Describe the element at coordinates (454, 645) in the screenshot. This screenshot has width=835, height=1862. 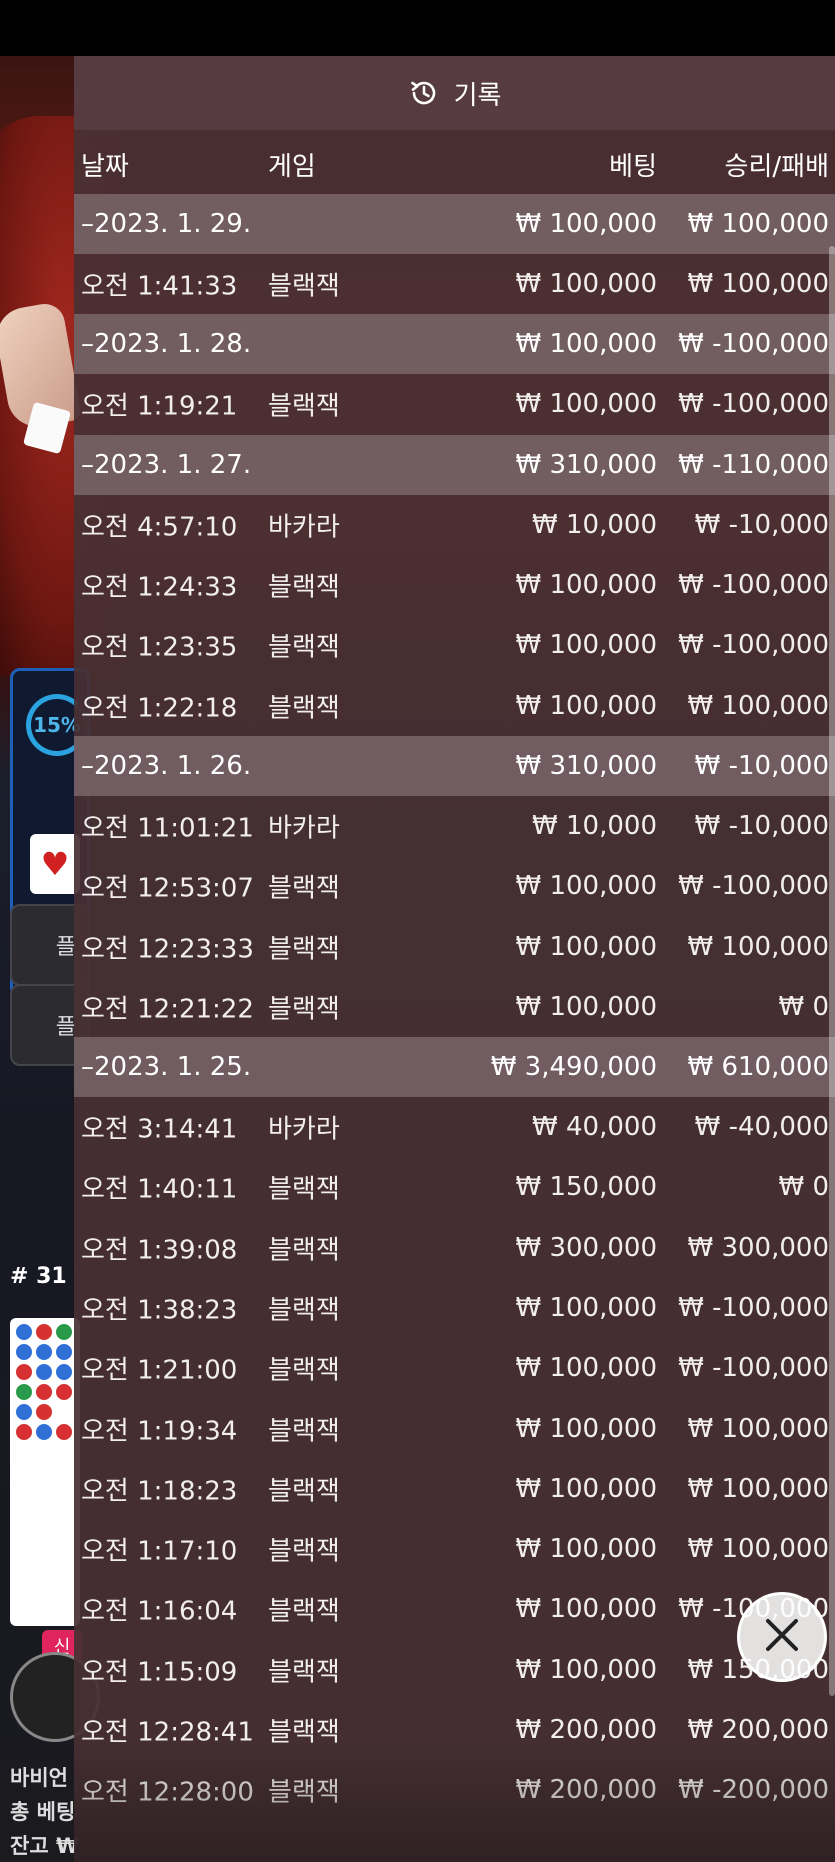
I see `history-row: 오전 1:23:35 블랙잭 ₩ 100,000 ₩ -100,000` at that location.